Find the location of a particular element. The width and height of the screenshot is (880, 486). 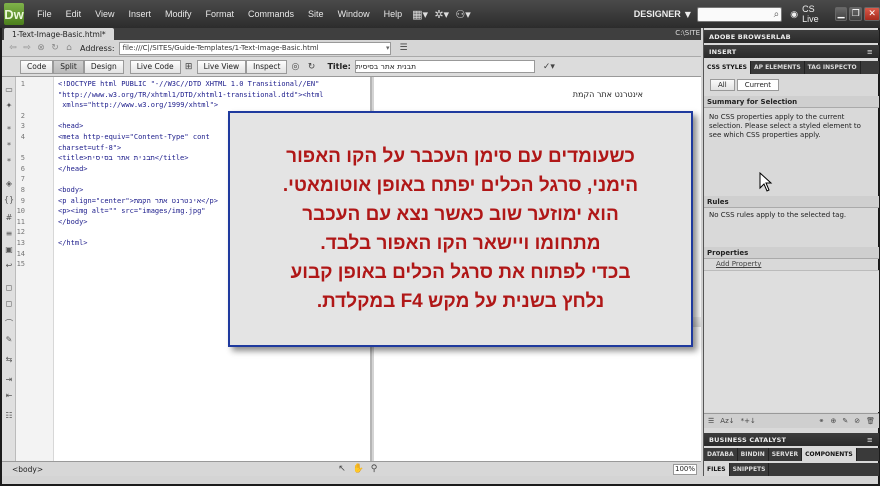

inspect-button: Inspect is located at coordinates (267, 66).